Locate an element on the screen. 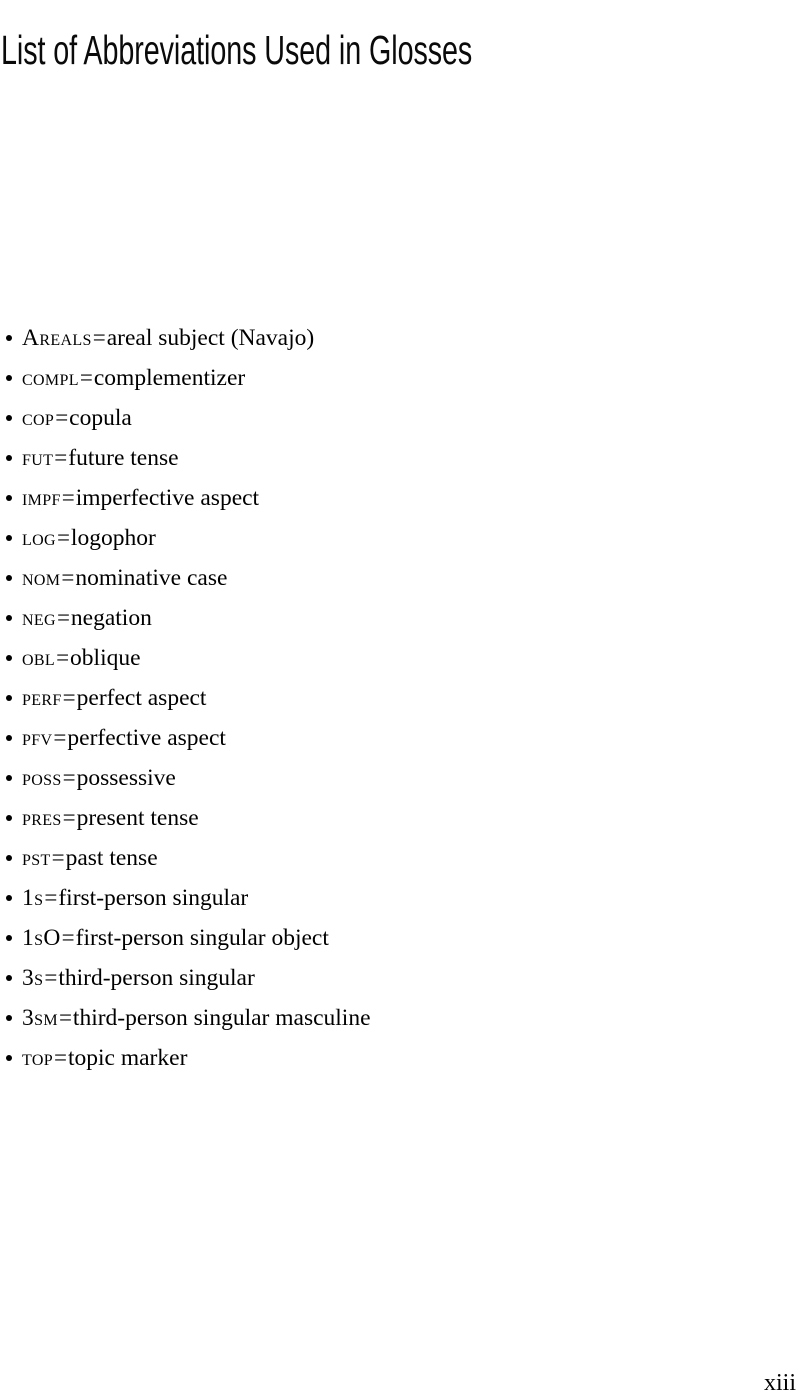 This screenshot has height=1398, width=800. abbreviation-entry: Areals = areal subject (Navajo) is located at coordinates (395, 338).